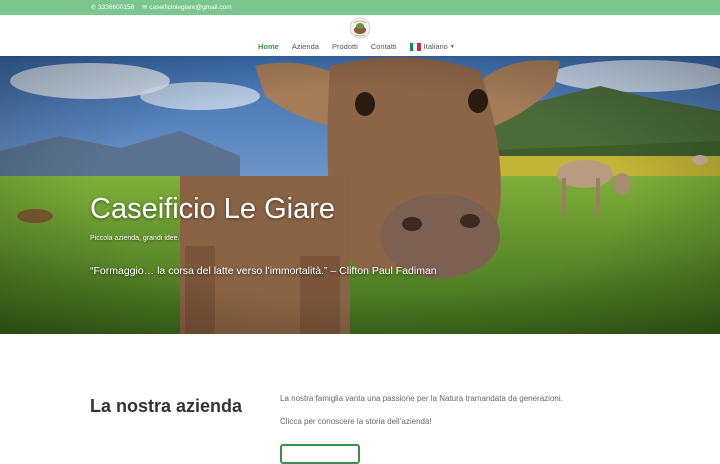 The width and height of the screenshot is (720, 464). What do you see at coordinates (345, 46) in the screenshot?
I see `nav-prodotti: Prodotti` at bounding box center [345, 46].